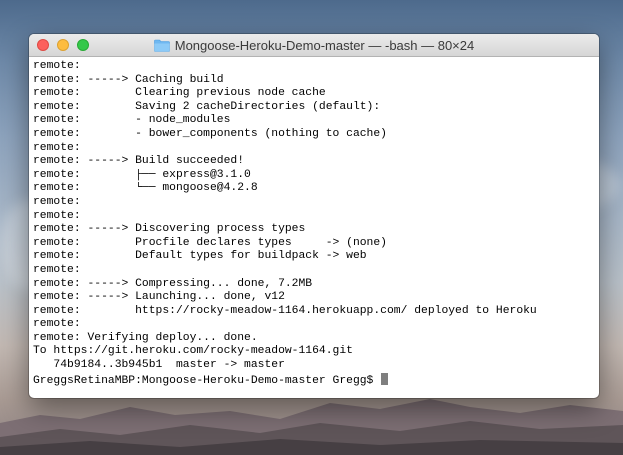 The width and height of the screenshot is (623, 455). I want to click on terminal-line: remote: -----> Discovering process types, so click(169, 229).